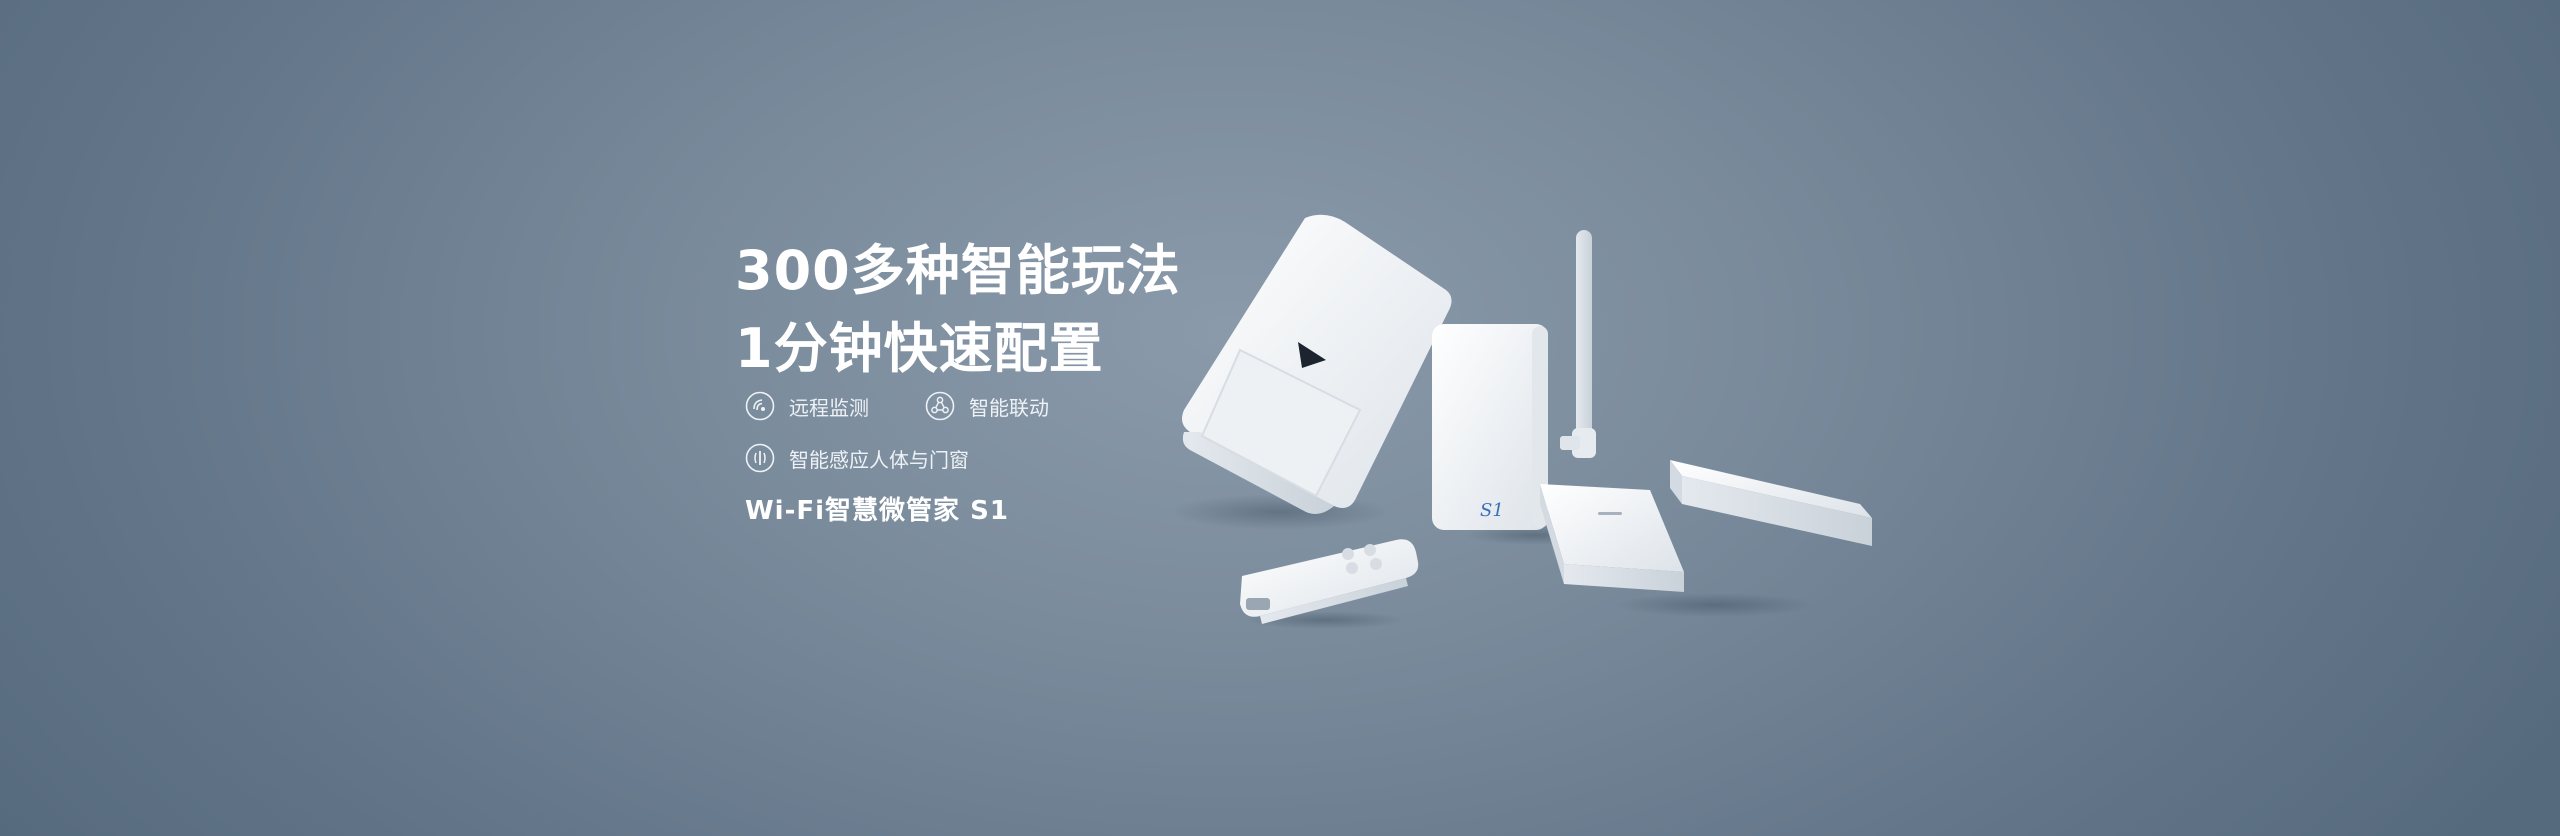 The width and height of the screenshot is (2560, 836). I want to click on feature-row-2: 智能感应人体与门窗, so click(925, 458).